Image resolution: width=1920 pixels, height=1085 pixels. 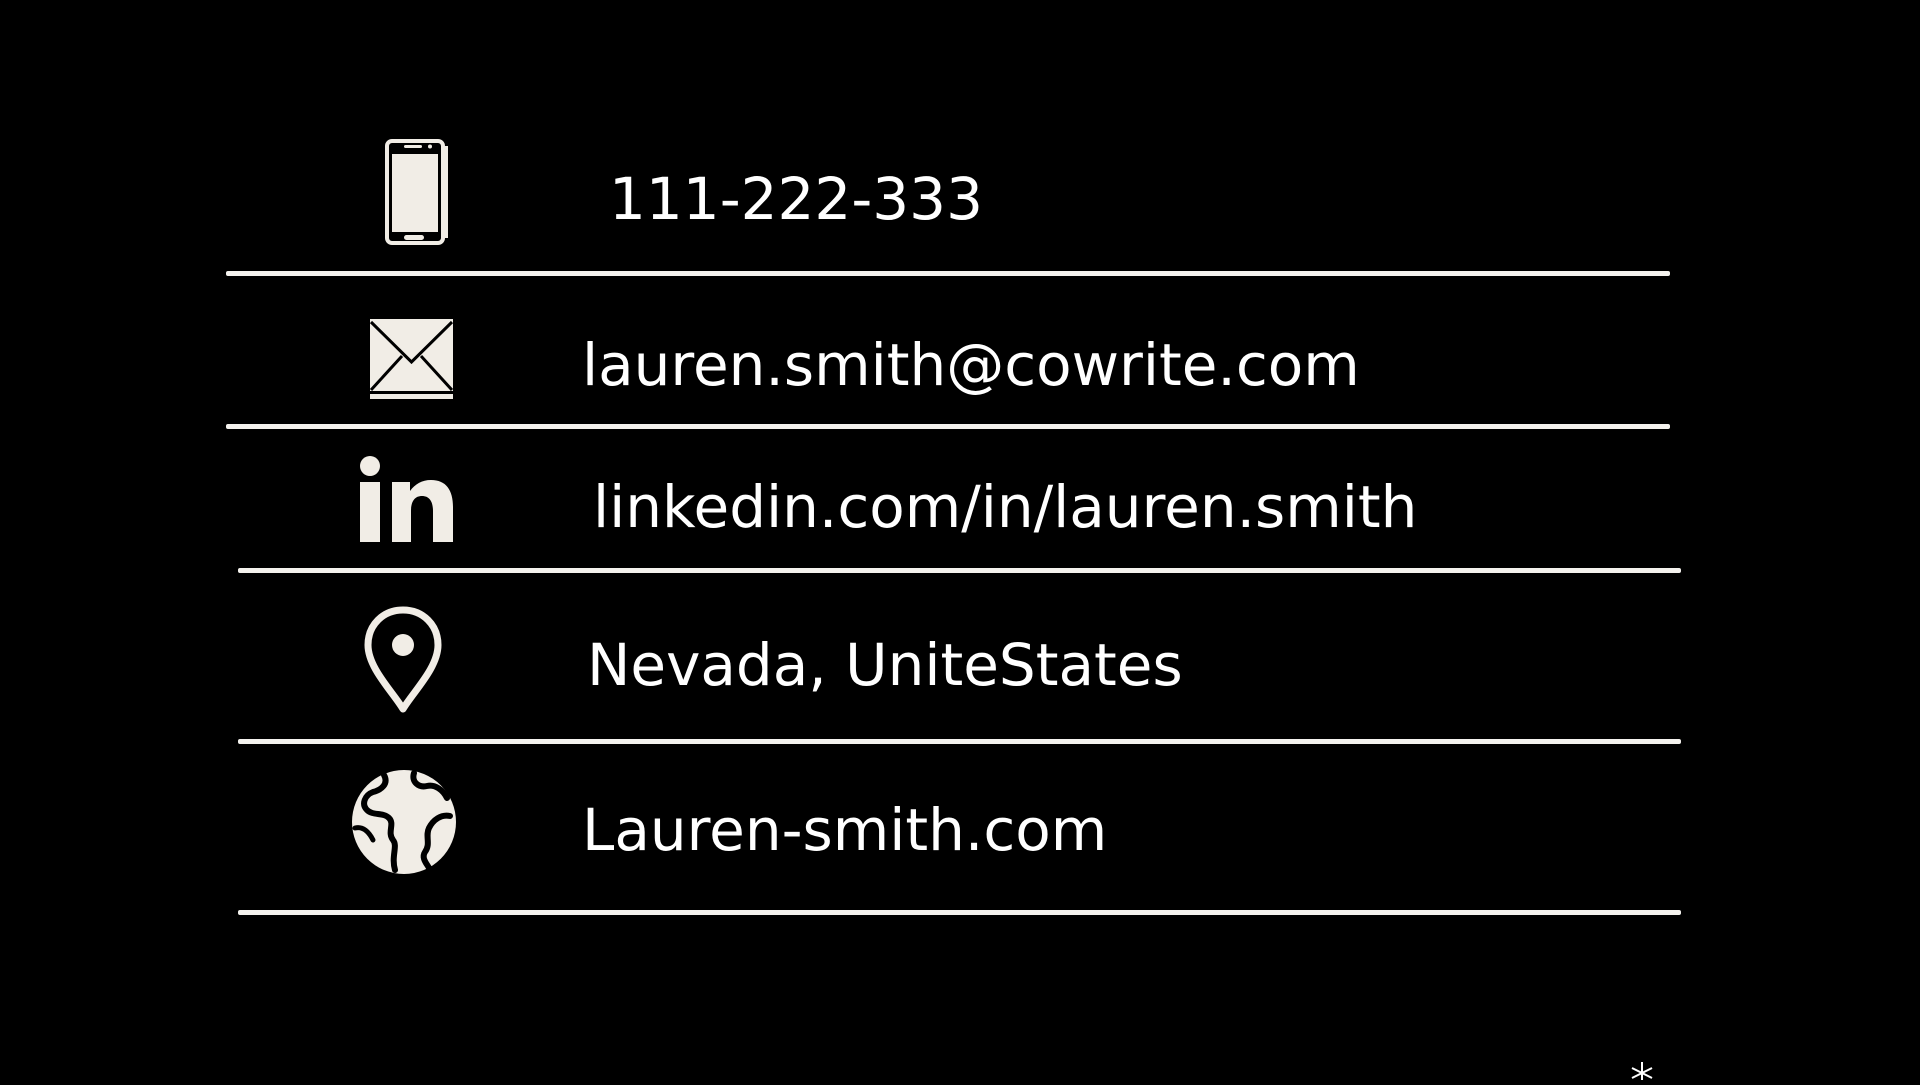 I want to click on phone-number: 111-222-333, so click(x=796, y=199).